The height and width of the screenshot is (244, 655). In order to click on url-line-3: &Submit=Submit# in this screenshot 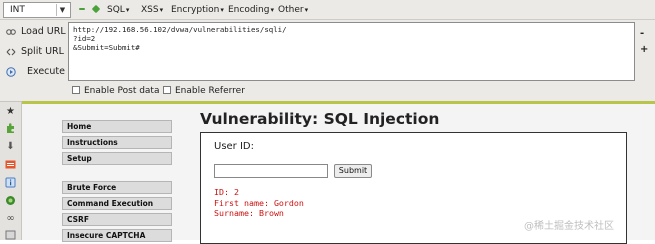, I will do `click(106, 47)`.